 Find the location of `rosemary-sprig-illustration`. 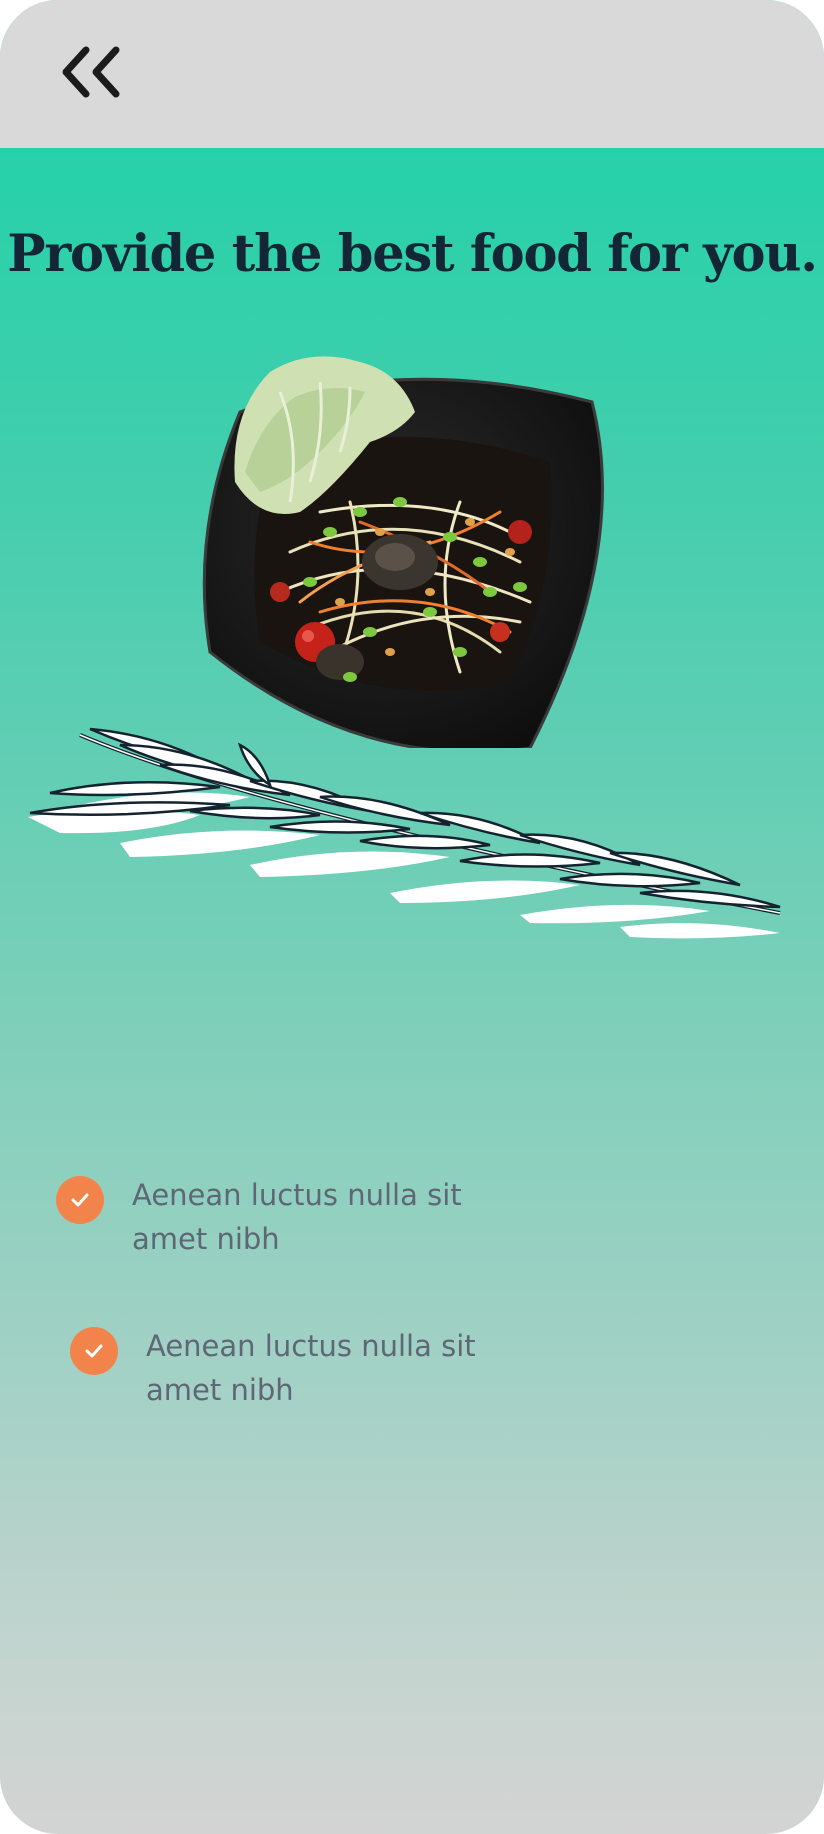

rosemary-sprig-illustration is located at coordinates (404, 833).